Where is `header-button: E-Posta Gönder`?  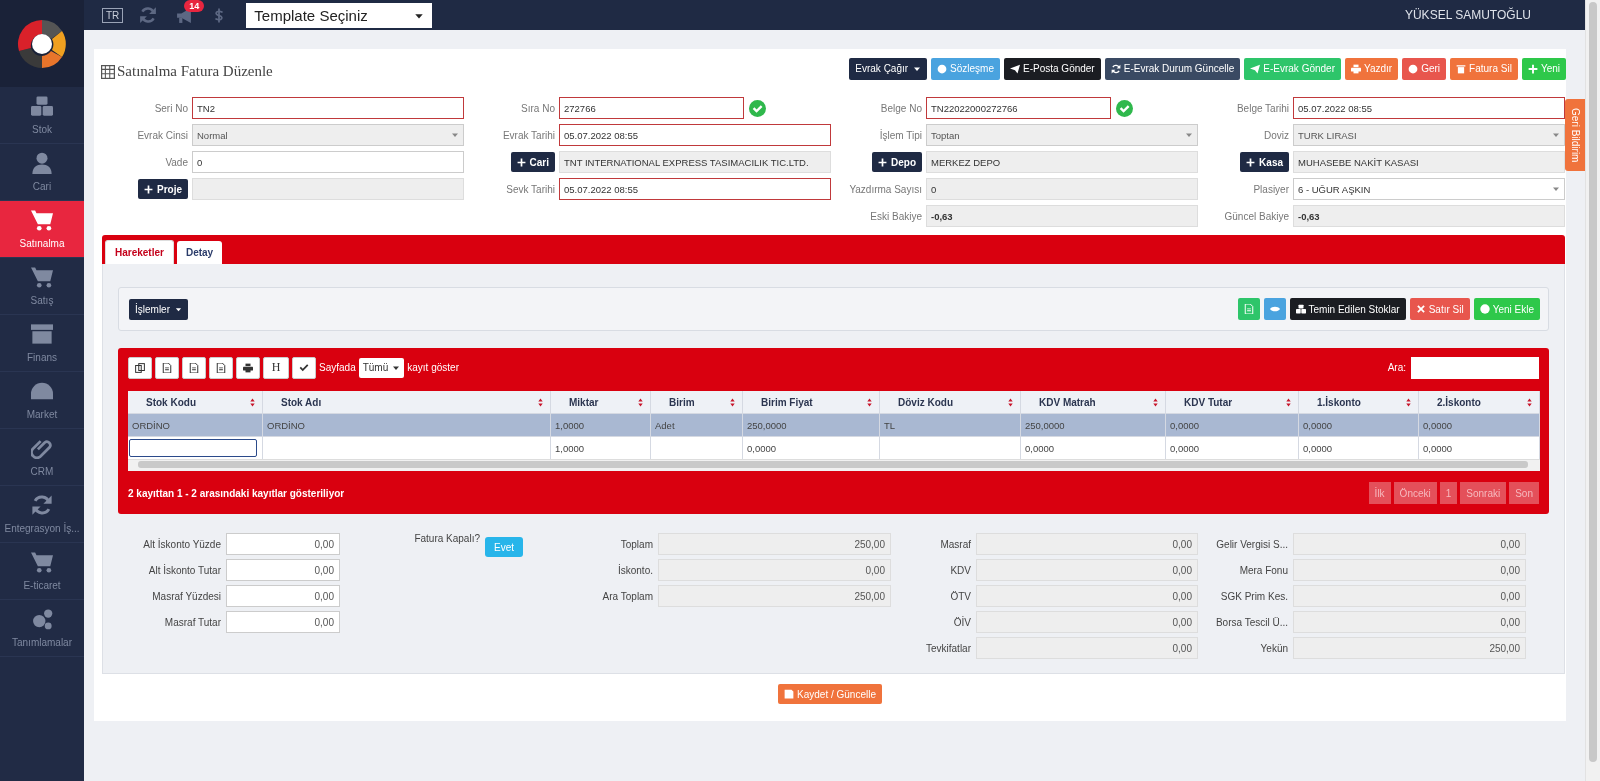 header-button: E-Posta Gönder is located at coordinates (1052, 68).